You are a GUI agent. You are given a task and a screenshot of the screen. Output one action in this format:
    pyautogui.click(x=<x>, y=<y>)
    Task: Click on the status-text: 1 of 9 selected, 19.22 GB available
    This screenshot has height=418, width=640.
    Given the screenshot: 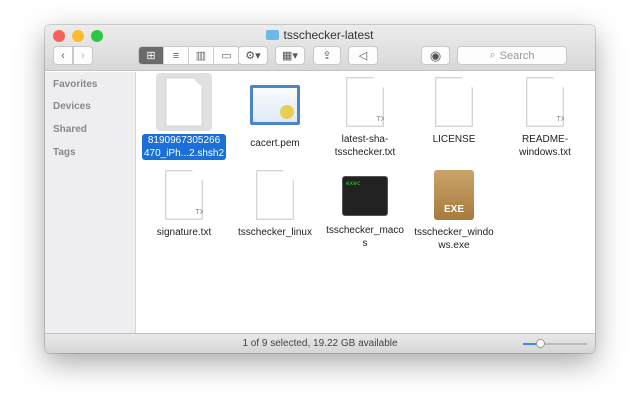 What is the action you would take?
    pyautogui.click(x=320, y=343)
    